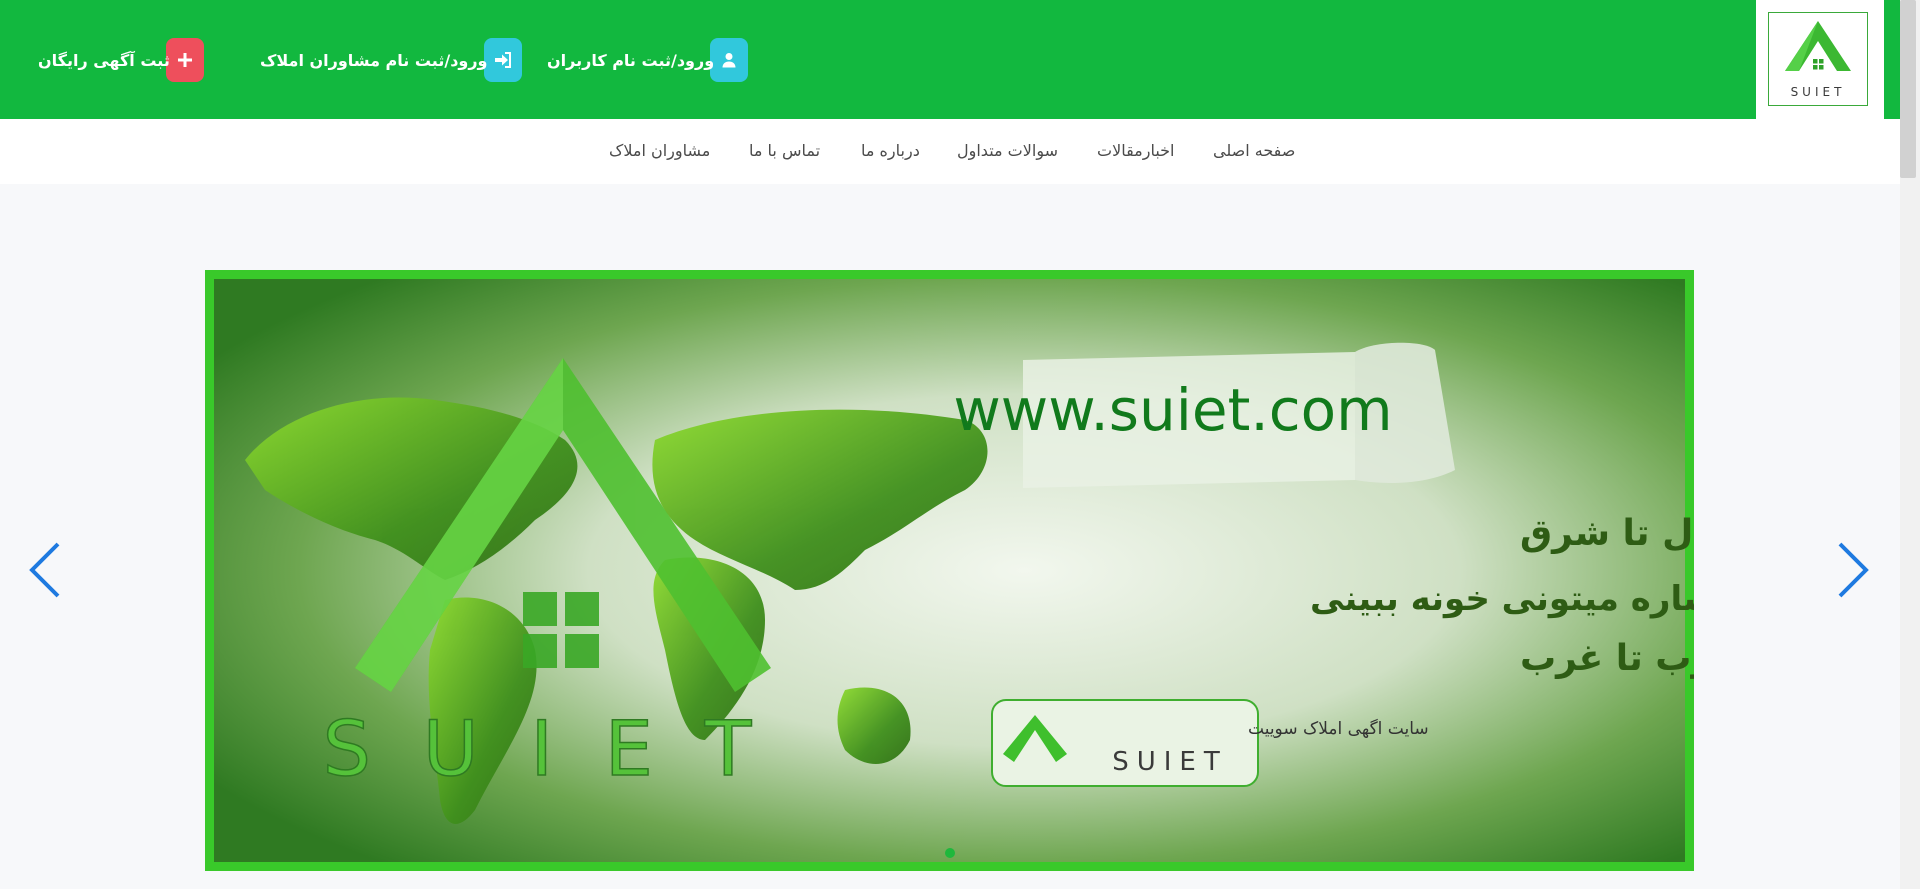 This screenshot has height=889, width=1920. What do you see at coordinates (659, 150) in the screenshot?
I see `nav-agents: مشاوران املاک` at bounding box center [659, 150].